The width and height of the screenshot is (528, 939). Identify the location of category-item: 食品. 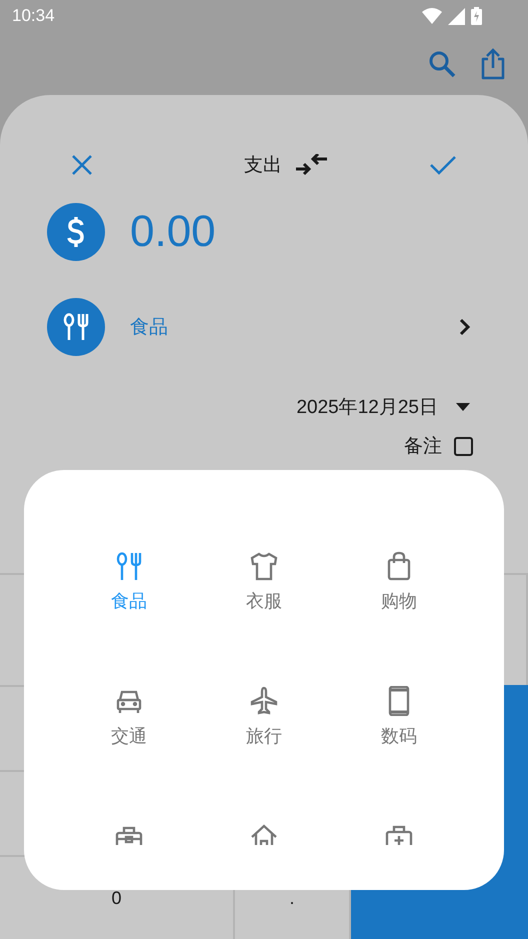
(129, 573).